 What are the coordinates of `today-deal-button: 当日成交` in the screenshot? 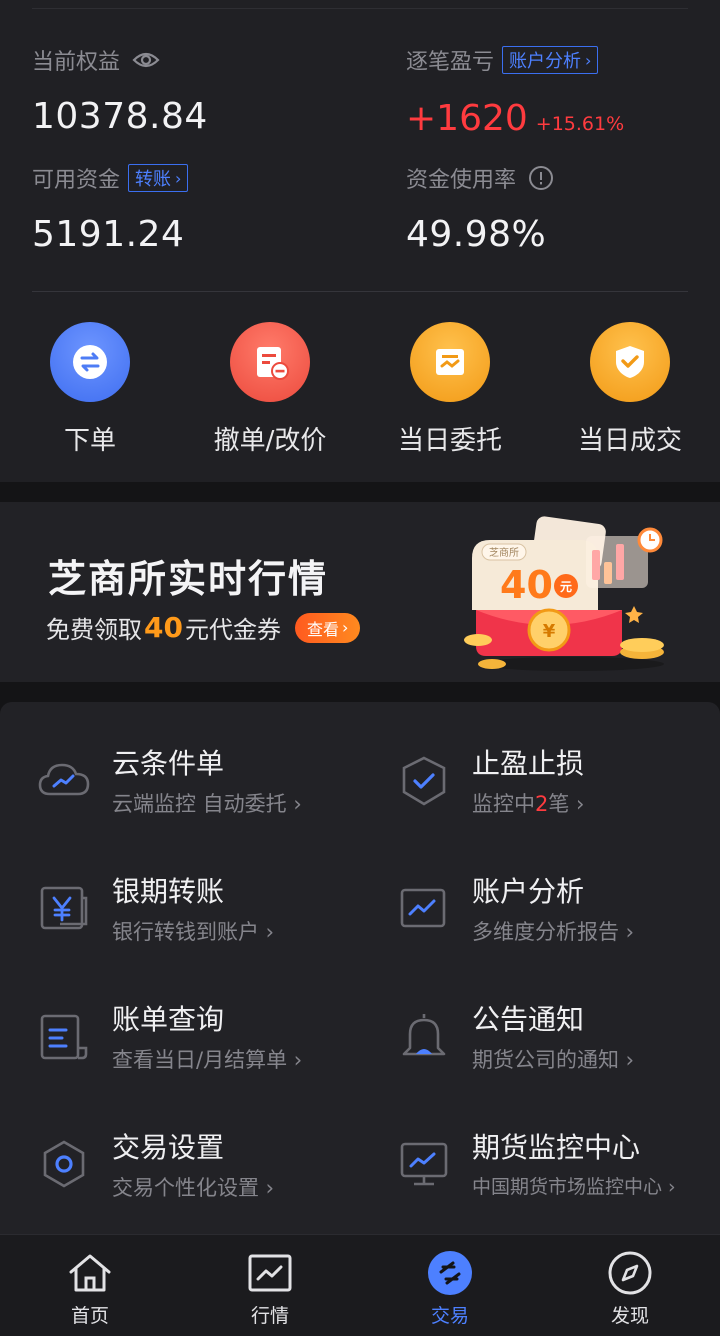 It's located at (630, 389).